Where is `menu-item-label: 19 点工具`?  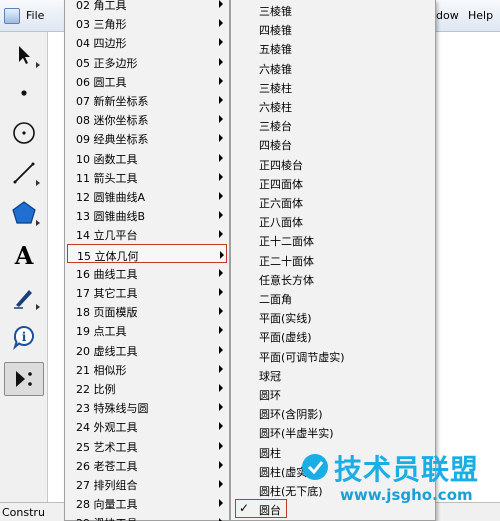
menu-item-label: 19 点工具 is located at coordinates (101, 332).